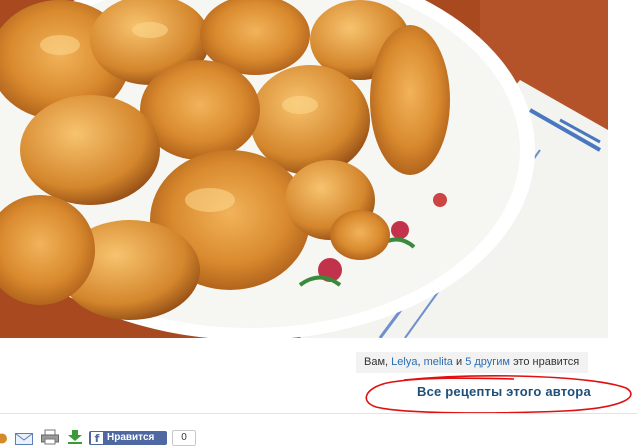 Image resolution: width=637 pixels, height=447 pixels. What do you see at coordinates (622, 169) in the screenshot?
I see `right-gutter` at bounding box center [622, 169].